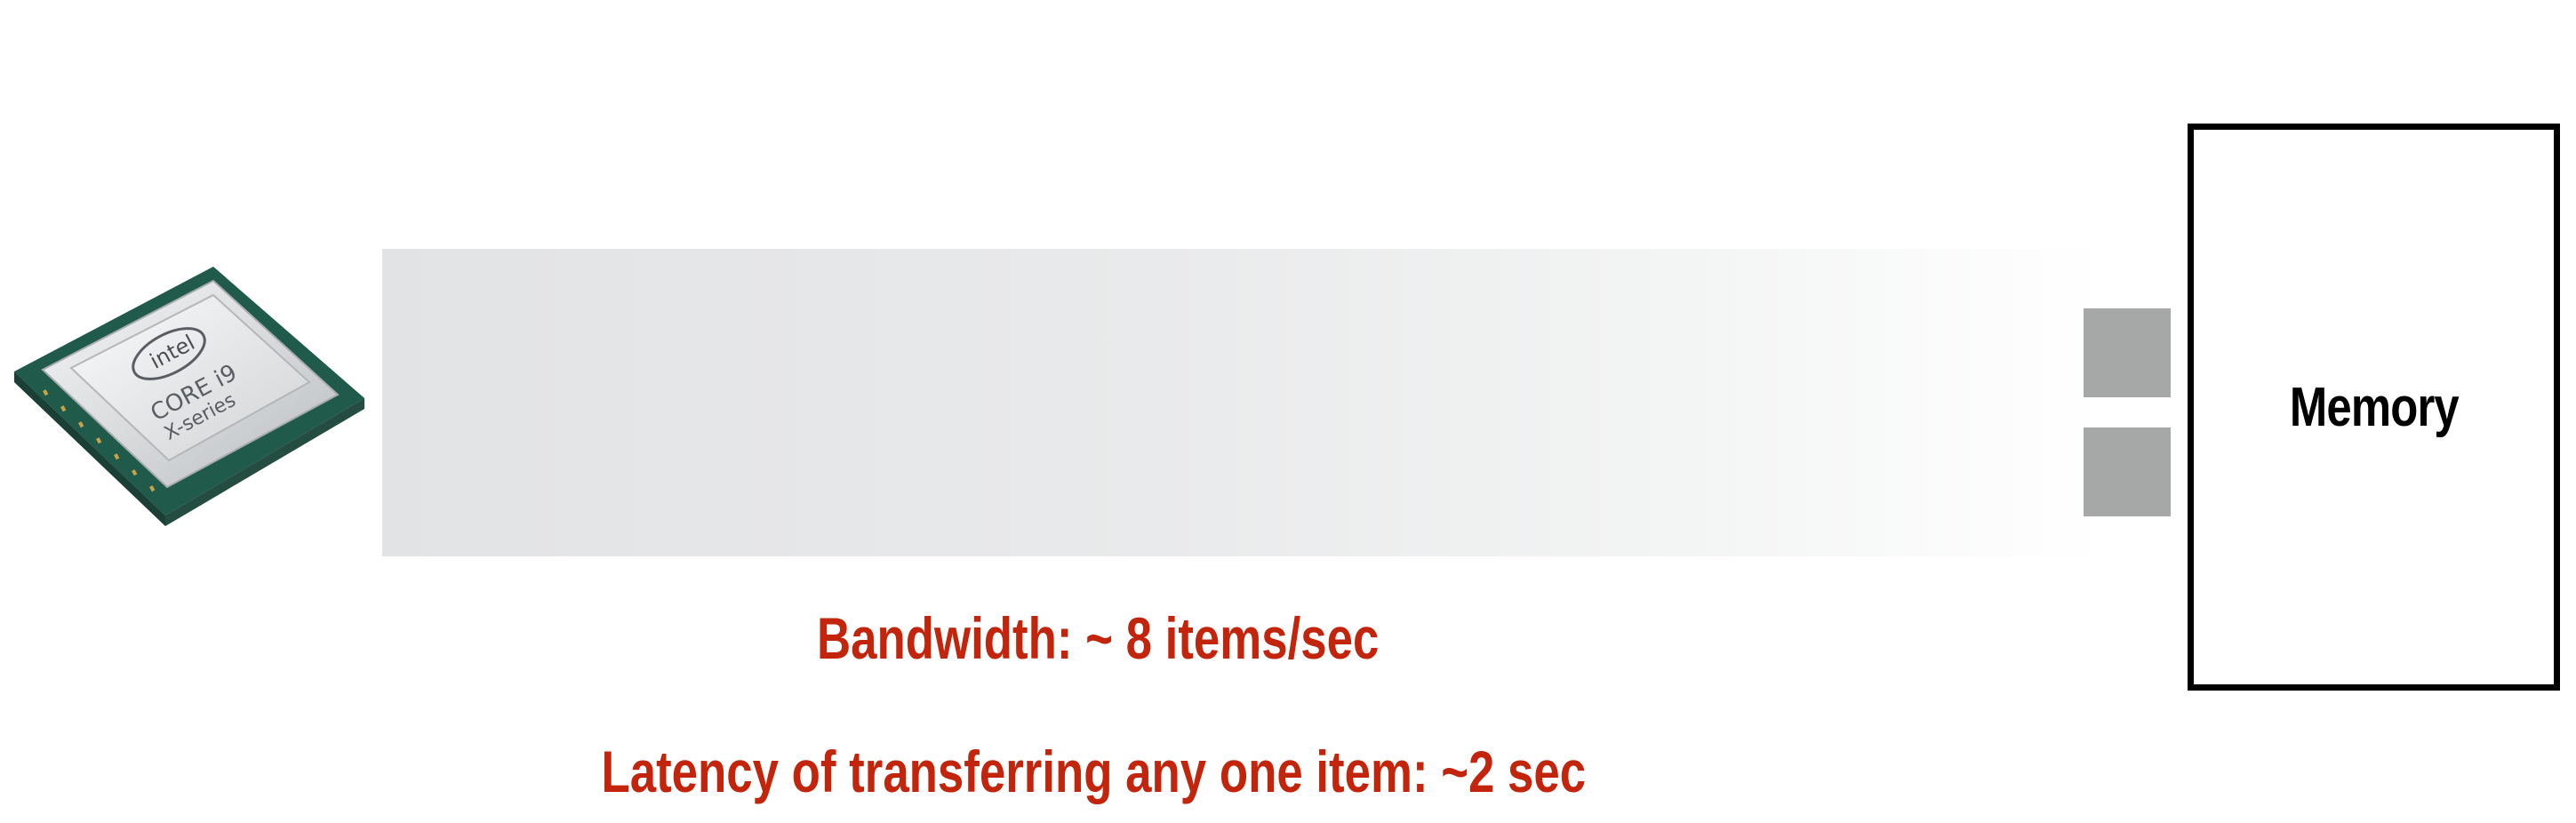 The width and height of the screenshot is (2576, 823). I want to click on cpu-chip-icon: intel CORE i9 X-series, so click(189, 400).